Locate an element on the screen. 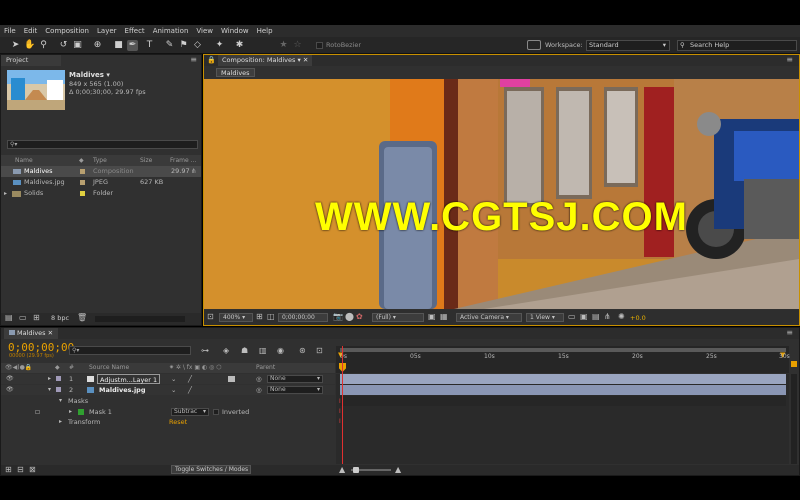  mask-name: Mask 1 is located at coordinates (100, 412).